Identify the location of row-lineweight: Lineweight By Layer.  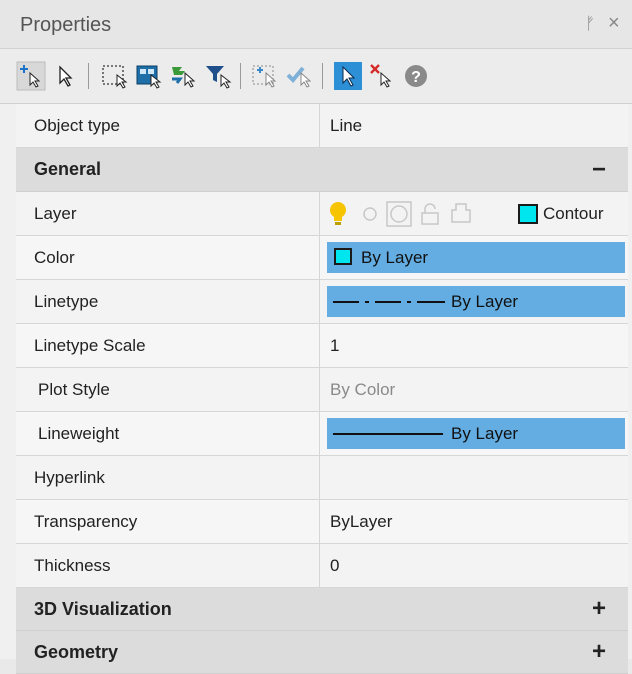
(322, 434).